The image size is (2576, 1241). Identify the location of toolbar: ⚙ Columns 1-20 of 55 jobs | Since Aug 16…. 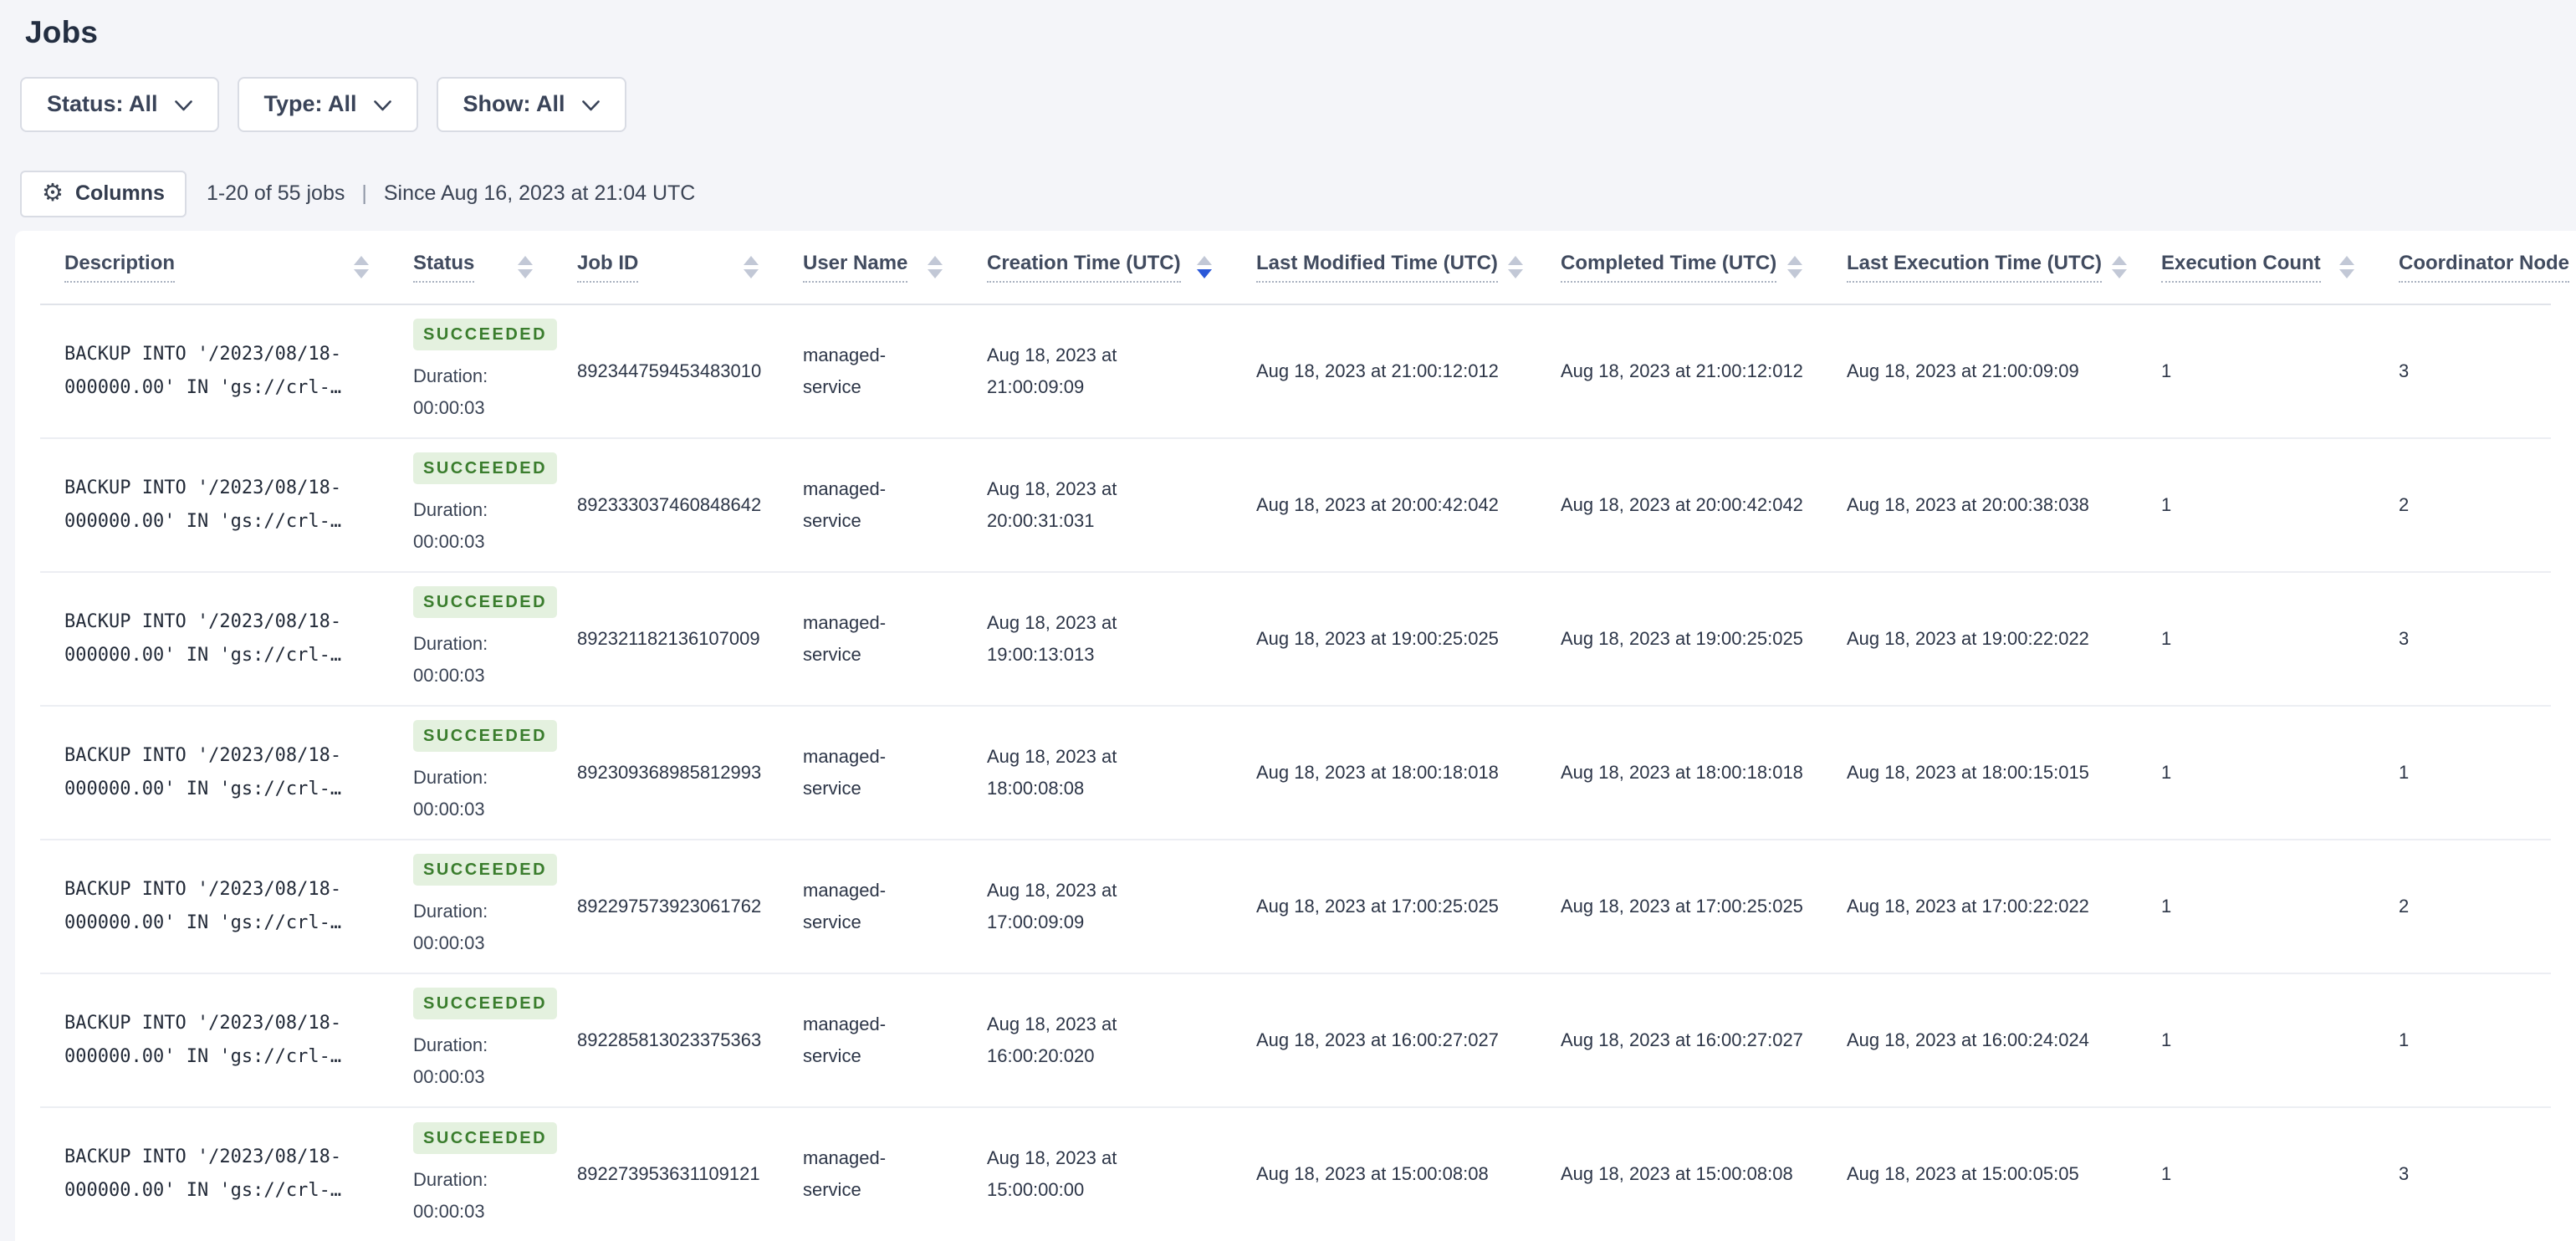
(1298, 193).